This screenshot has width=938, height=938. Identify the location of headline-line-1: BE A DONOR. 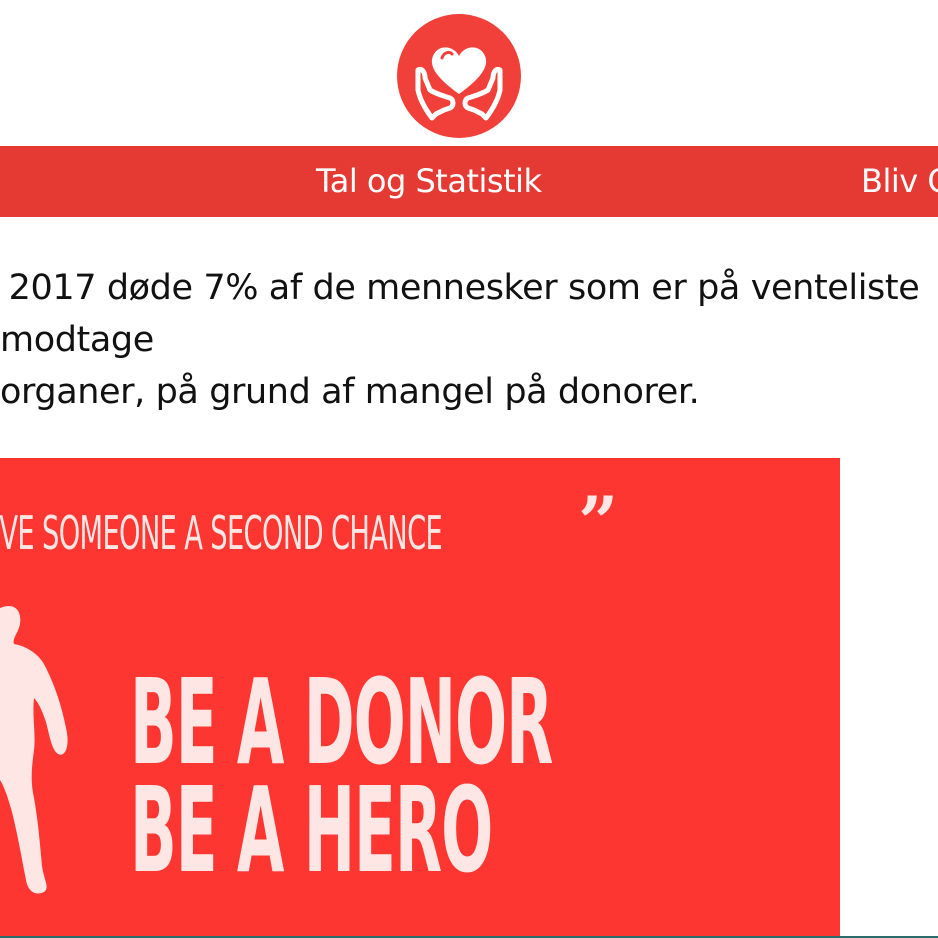
(341, 722).